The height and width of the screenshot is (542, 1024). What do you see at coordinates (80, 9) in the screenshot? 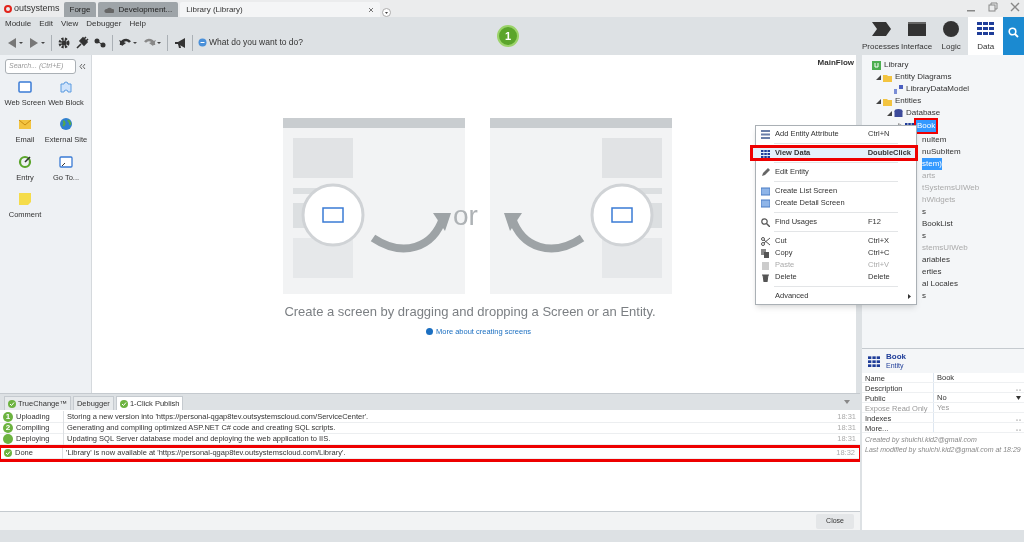
I see `document-tab: Forge` at bounding box center [80, 9].